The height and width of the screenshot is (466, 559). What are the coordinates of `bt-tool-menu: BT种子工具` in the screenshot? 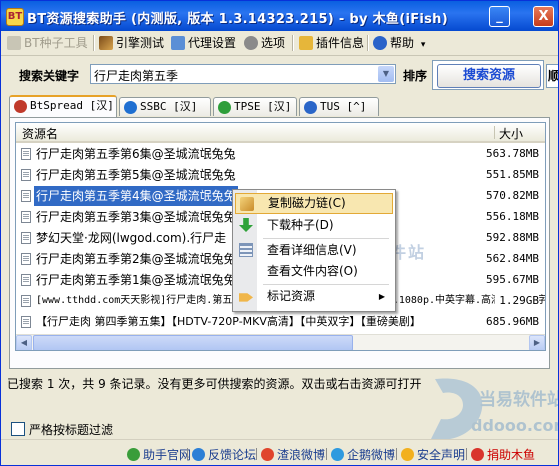 It's located at (47, 43).